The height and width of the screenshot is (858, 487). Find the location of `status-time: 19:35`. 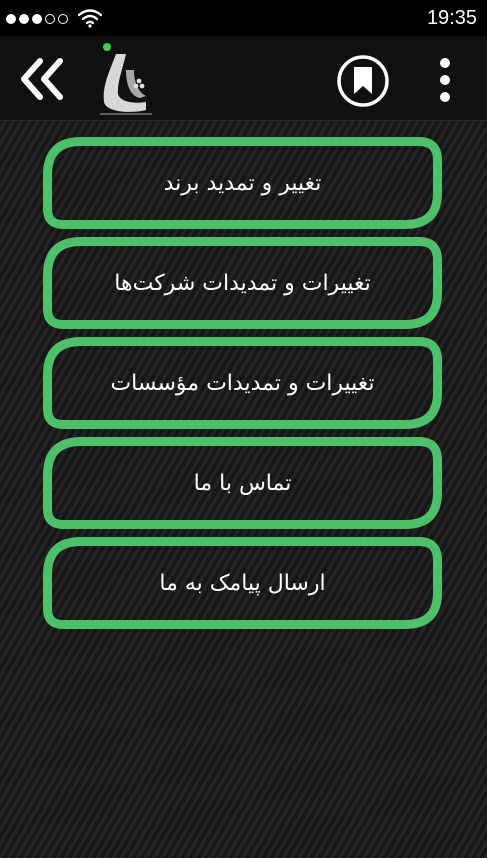

status-time: 19:35 is located at coordinates (451, 18).